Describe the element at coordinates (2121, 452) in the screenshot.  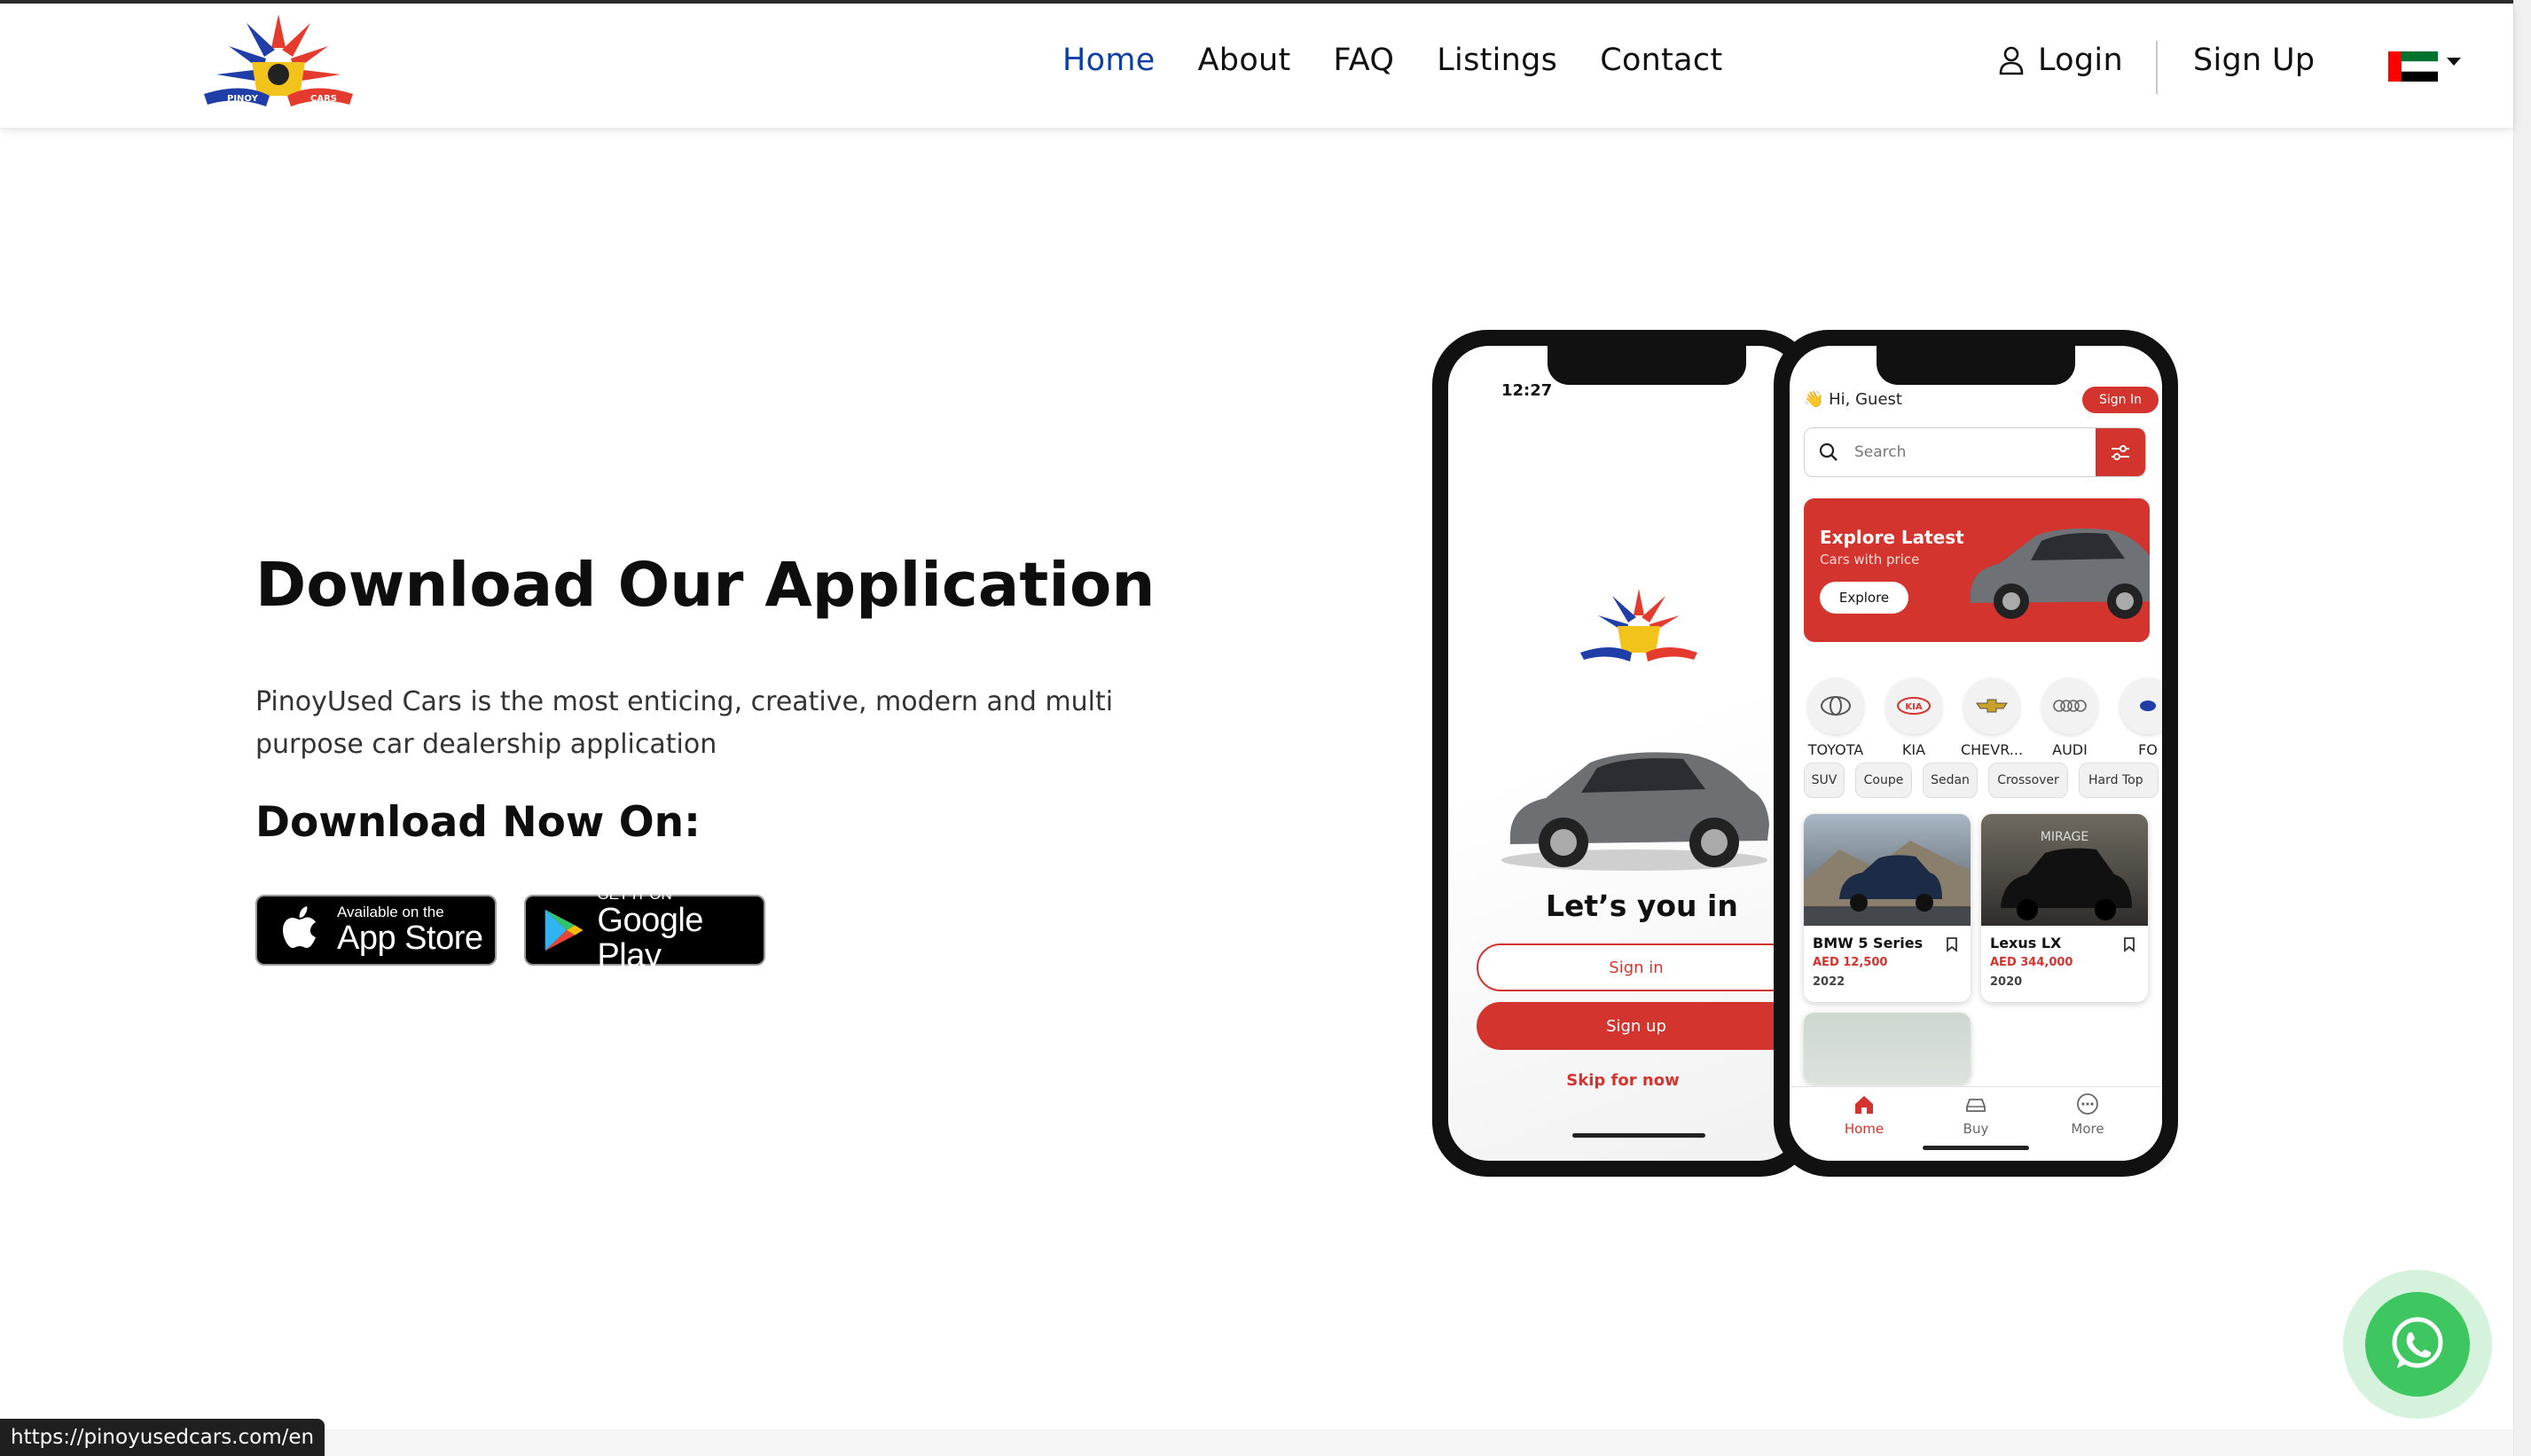
I see `filter-button` at that location.